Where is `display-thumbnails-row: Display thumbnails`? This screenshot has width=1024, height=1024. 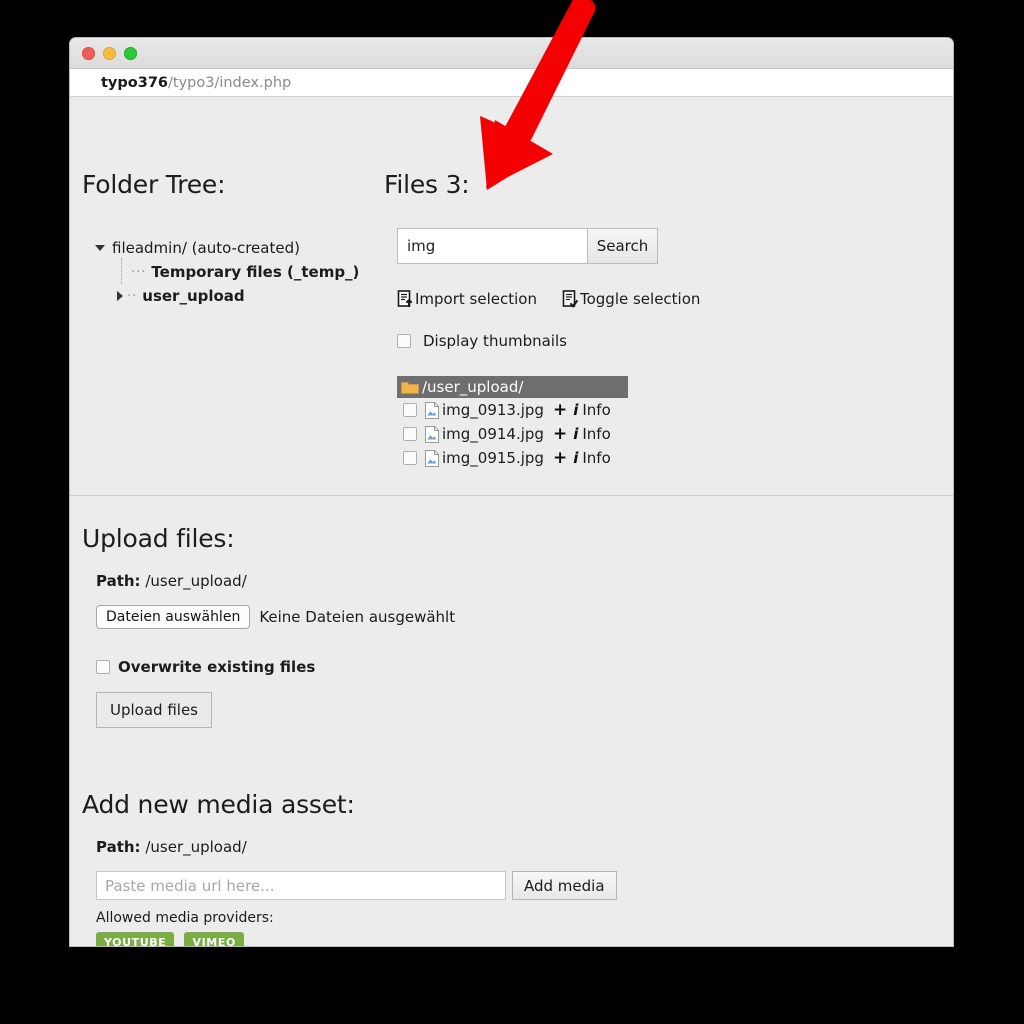 display-thumbnails-row: Display thumbnails is located at coordinates (548, 341).